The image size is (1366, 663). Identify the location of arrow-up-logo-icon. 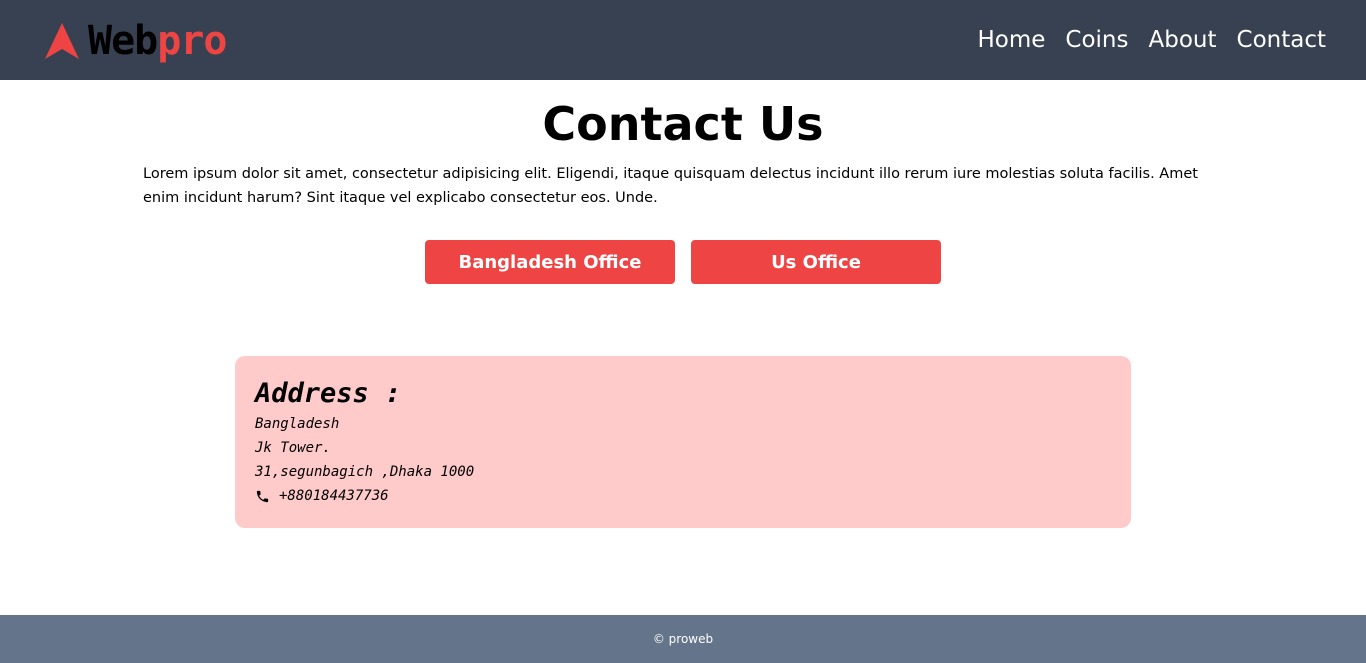
(62, 41).